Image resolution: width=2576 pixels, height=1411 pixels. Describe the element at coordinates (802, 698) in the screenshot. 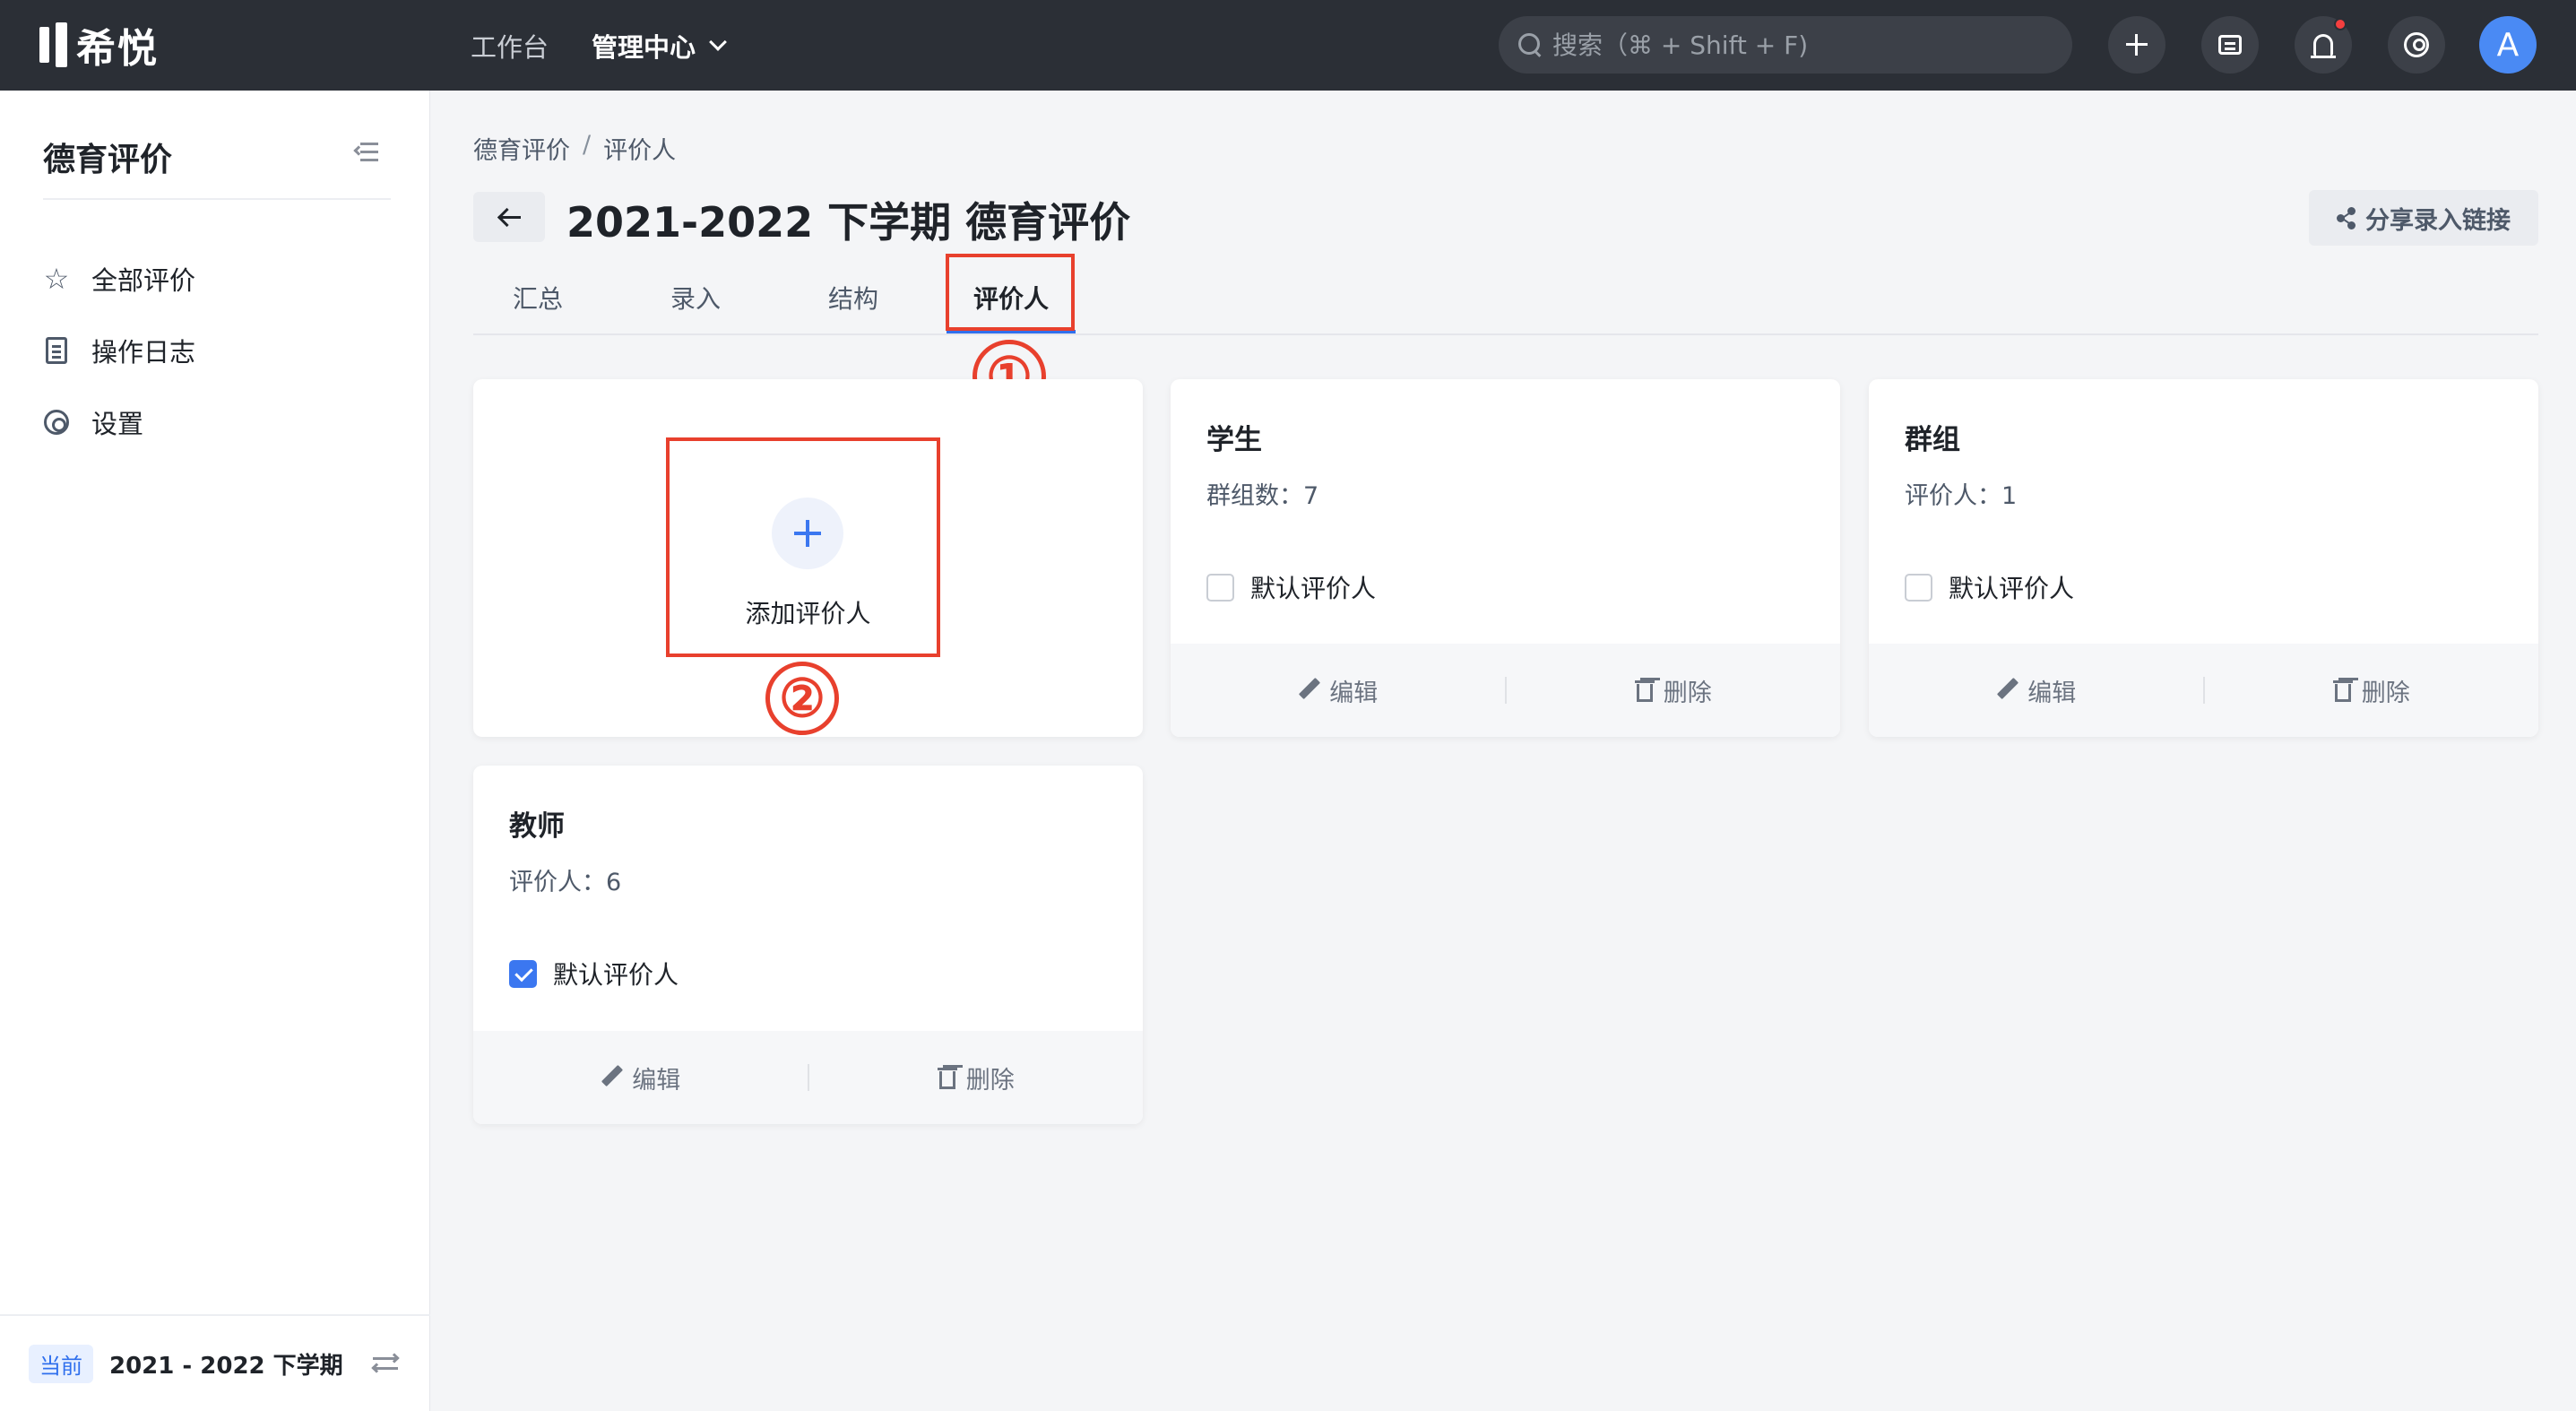

I see `annotation-number-2: ②` at that location.